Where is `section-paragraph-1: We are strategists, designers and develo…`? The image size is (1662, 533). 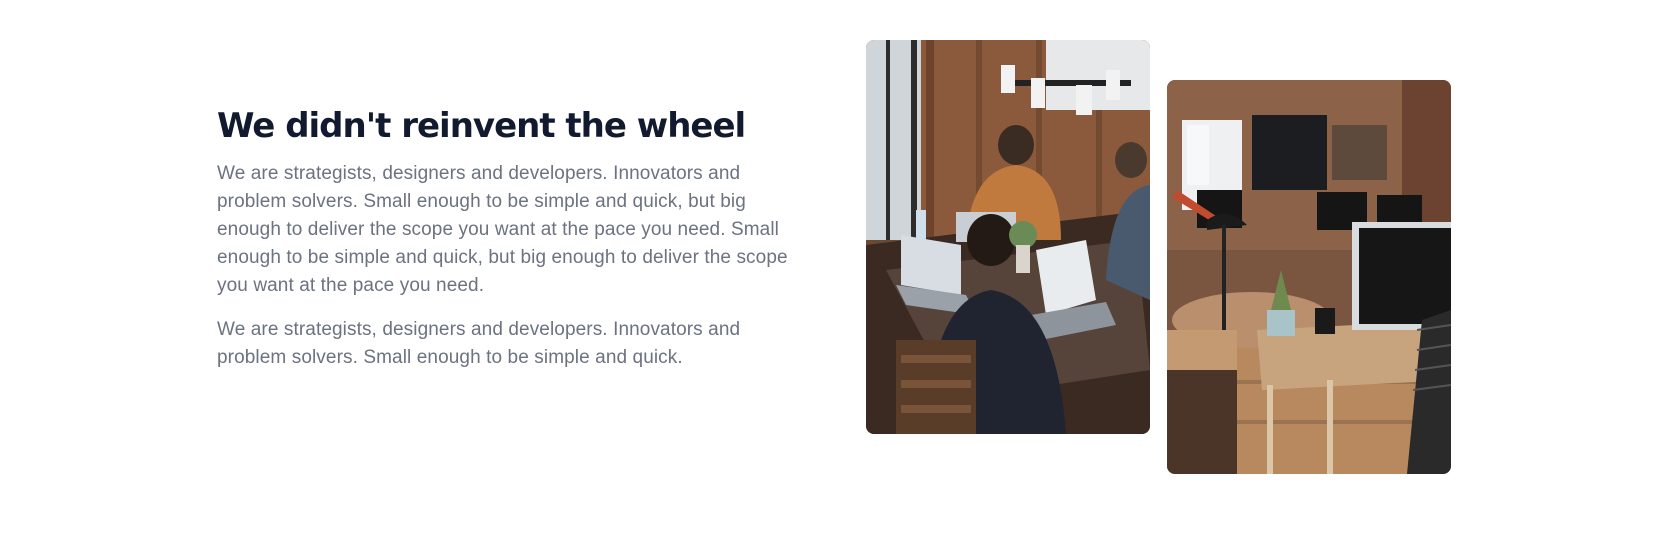
section-paragraph-1: We are strategists, designers and develo… is located at coordinates (502, 229).